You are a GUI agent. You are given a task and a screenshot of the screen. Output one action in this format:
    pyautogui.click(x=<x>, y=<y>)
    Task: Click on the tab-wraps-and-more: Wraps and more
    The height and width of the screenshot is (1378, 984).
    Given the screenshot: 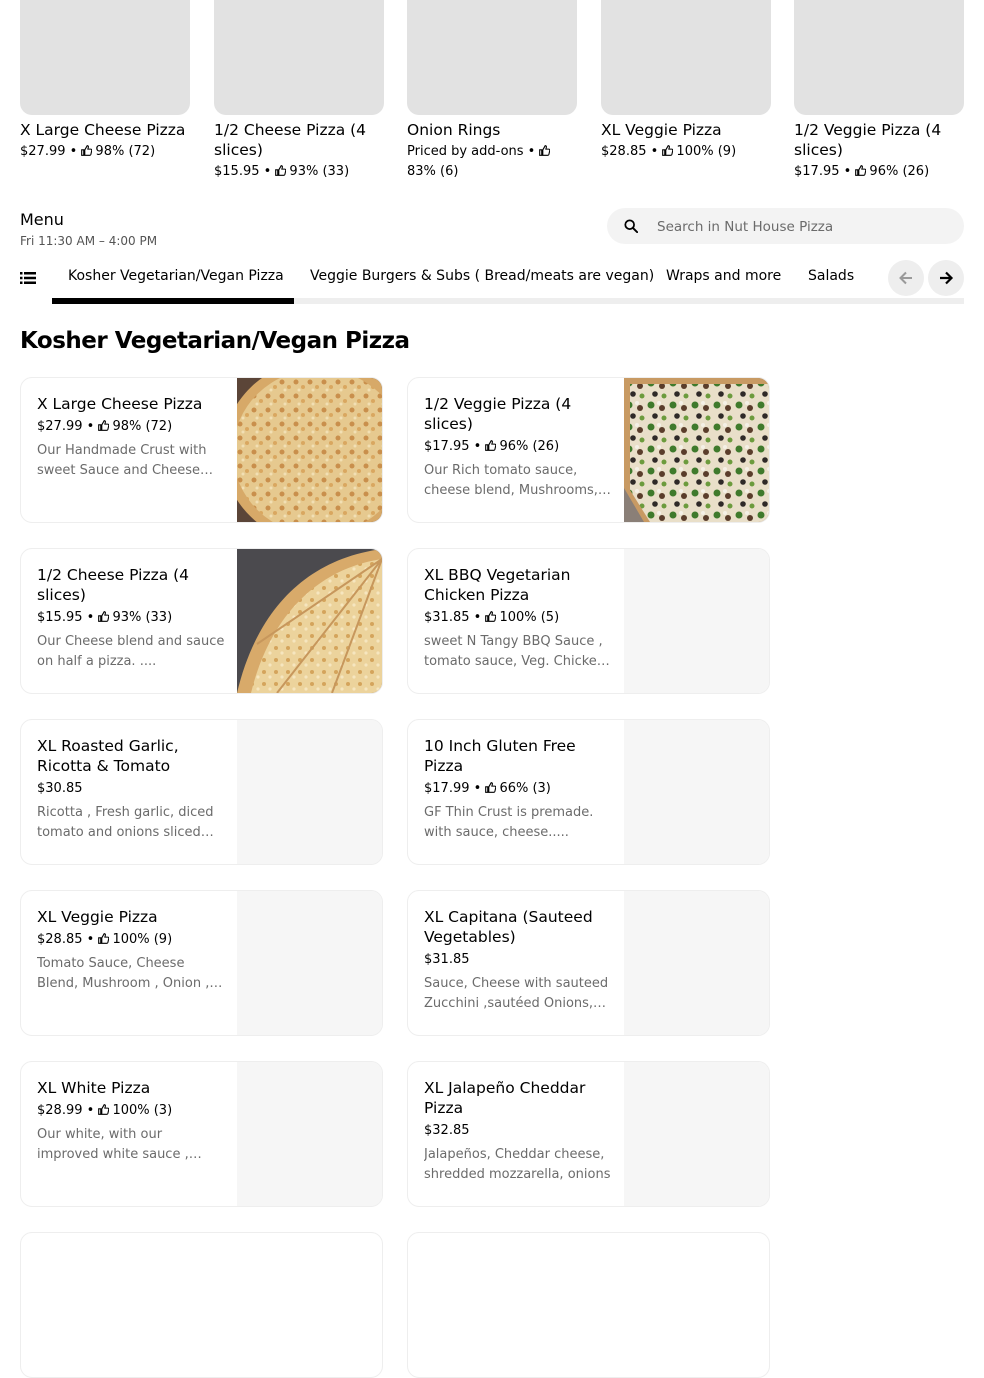 What is the action you would take?
    pyautogui.click(x=723, y=276)
    